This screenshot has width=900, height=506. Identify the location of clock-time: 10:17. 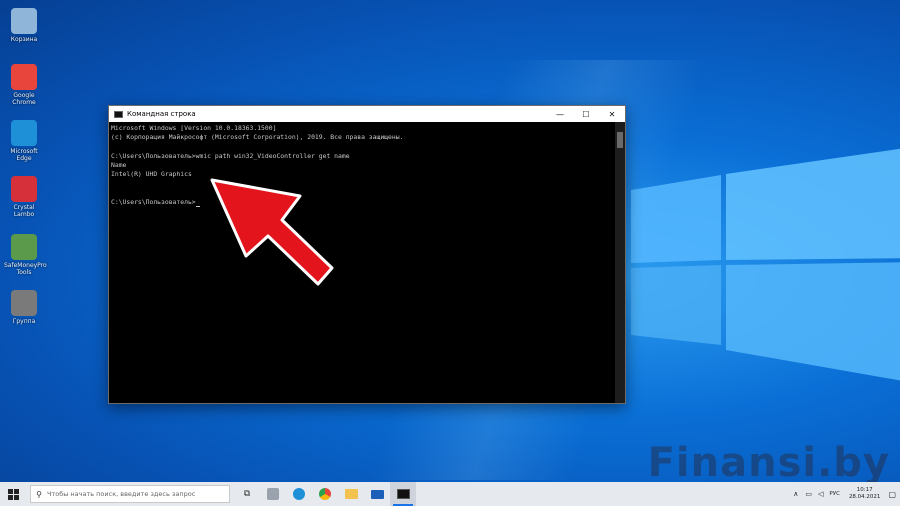
(864, 490).